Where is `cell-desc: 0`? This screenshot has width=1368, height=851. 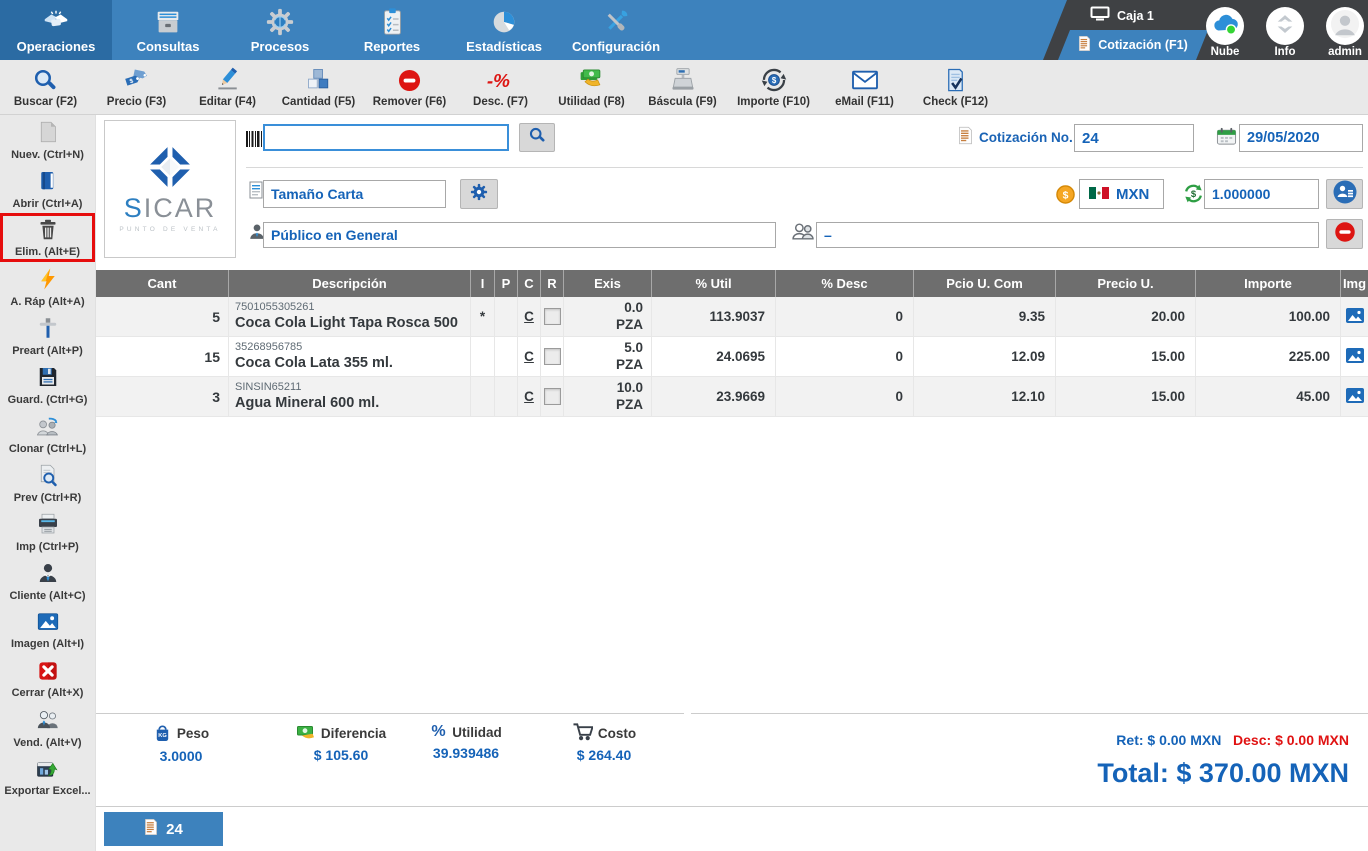 cell-desc: 0 is located at coordinates (845, 357).